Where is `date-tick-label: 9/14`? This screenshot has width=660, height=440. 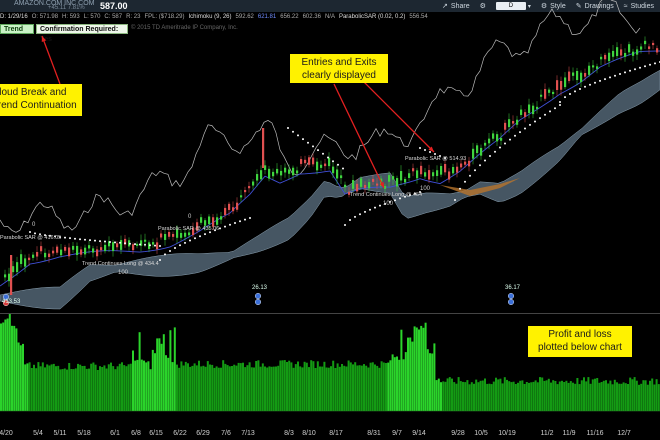
date-tick-label: 9/14 is located at coordinates (419, 433).